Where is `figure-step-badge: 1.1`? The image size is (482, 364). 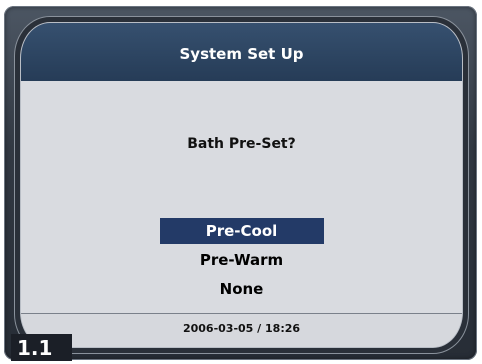
figure-step-badge: 1.1 is located at coordinates (41, 347).